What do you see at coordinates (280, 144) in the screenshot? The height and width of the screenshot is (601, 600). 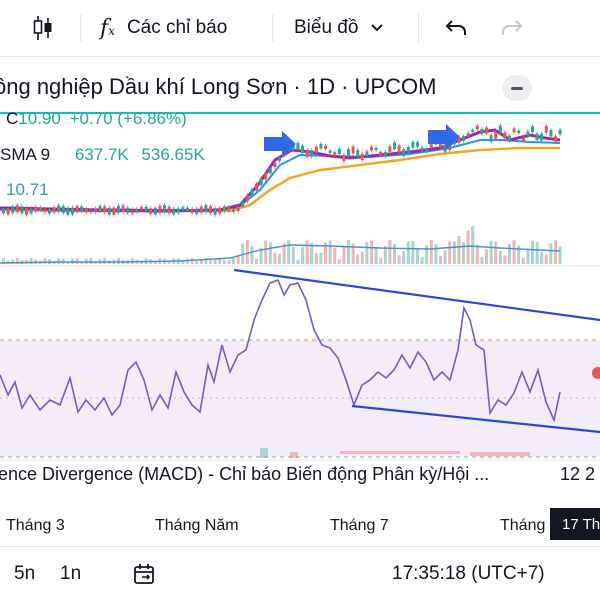 I see `arrow-icon` at bounding box center [280, 144].